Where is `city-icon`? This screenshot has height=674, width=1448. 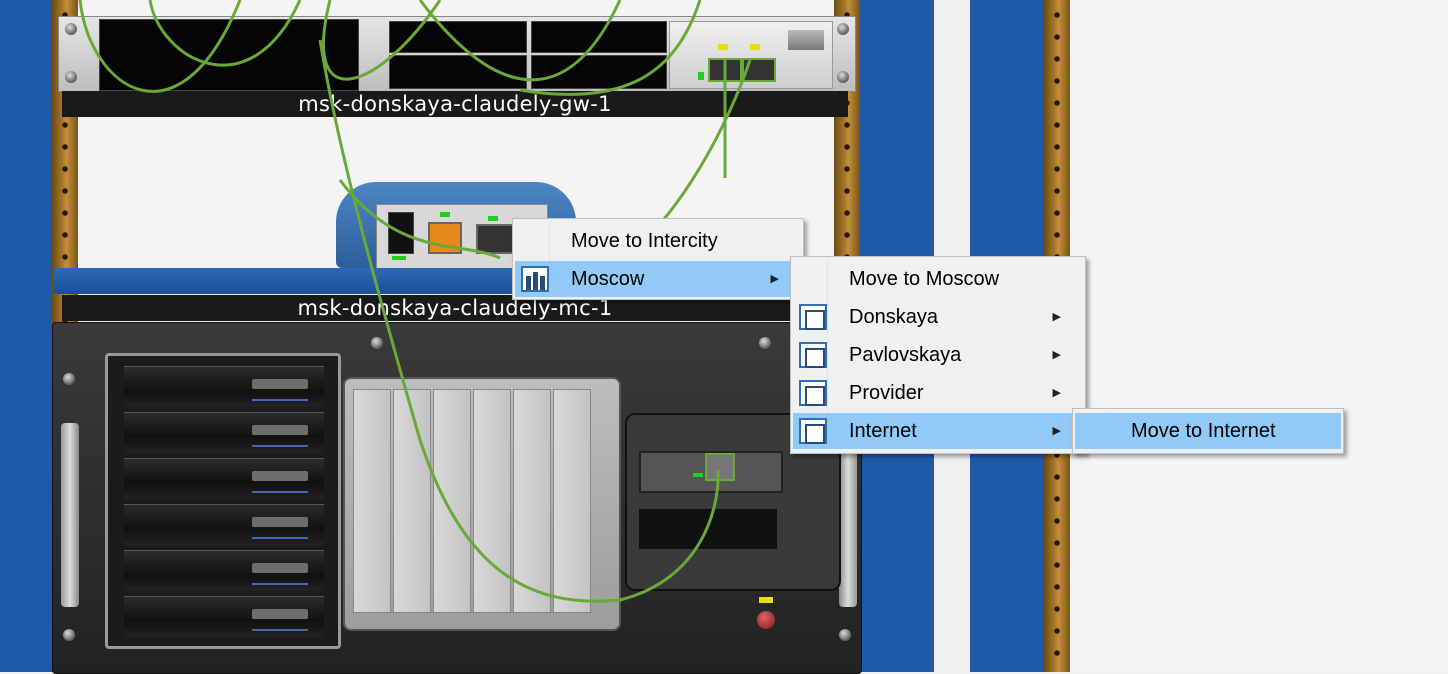 city-icon is located at coordinates (535, 279).